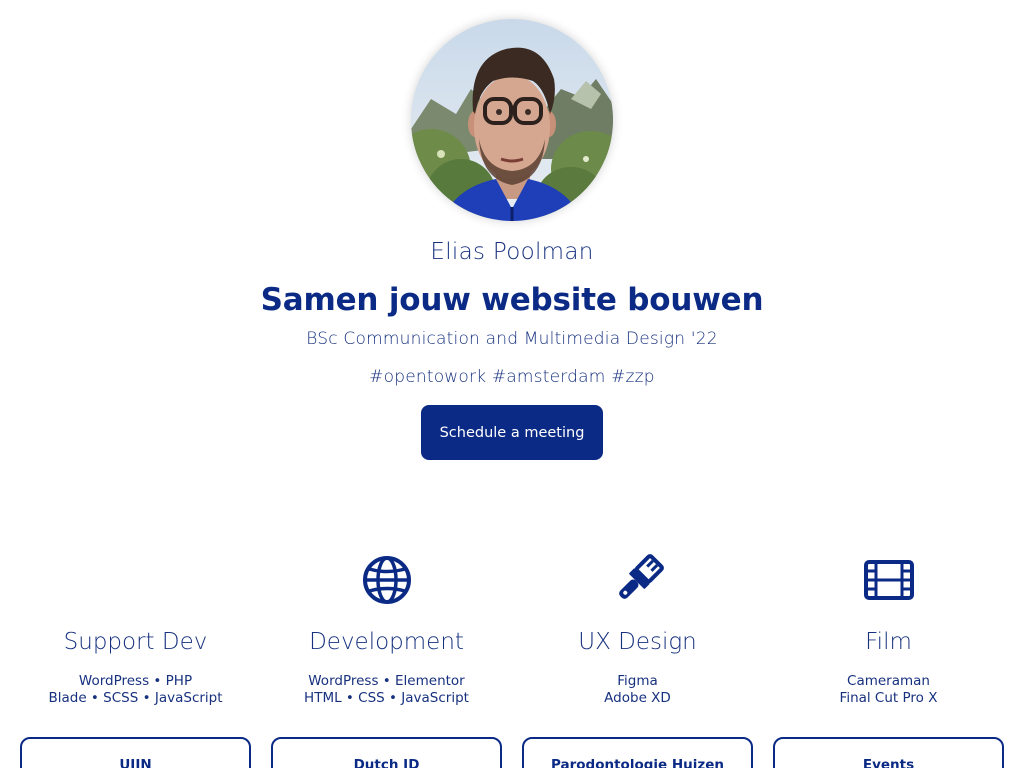 This screenshot has width=1024, height=768. I want to click on project-card-uiin: UIIN, so click(135, 752).